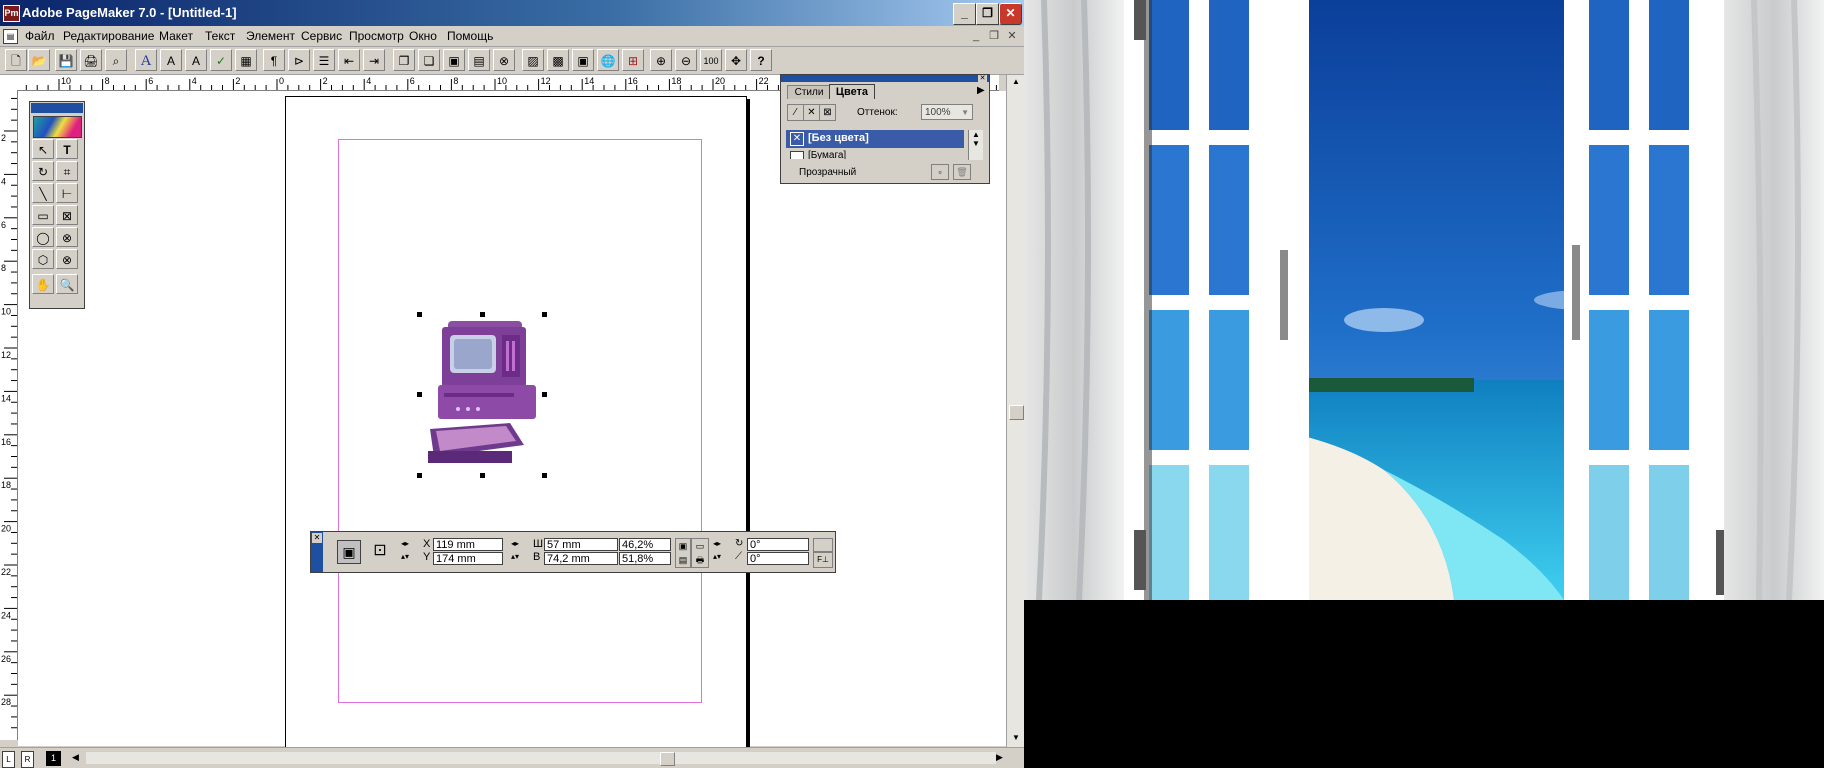  Describe the element at coordinates (700, 553) in the screenshot. I see `printer-resolution-icon: ▭ 🖶` at that location.